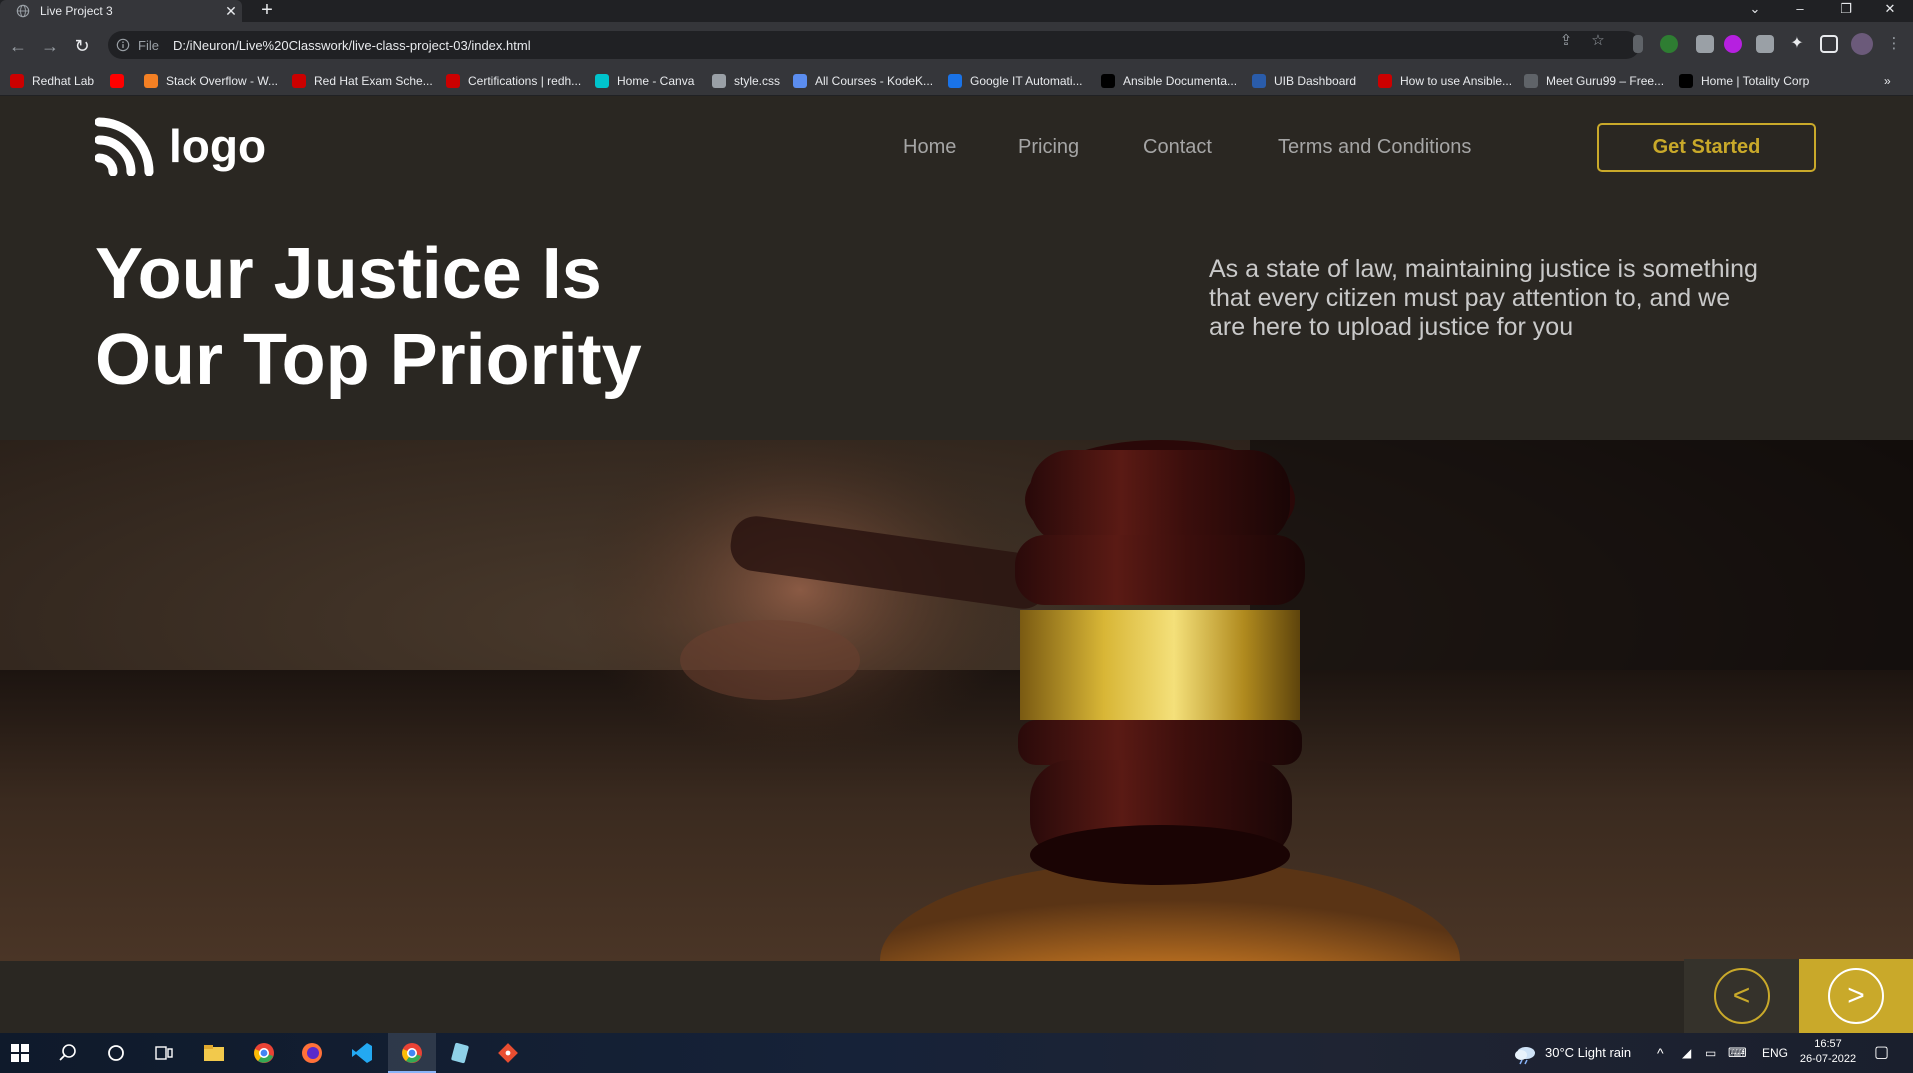  Describe the element at coordinates (1598, 41) in the screenshot. I see `bookmark-star-icon: ☆` at that location.